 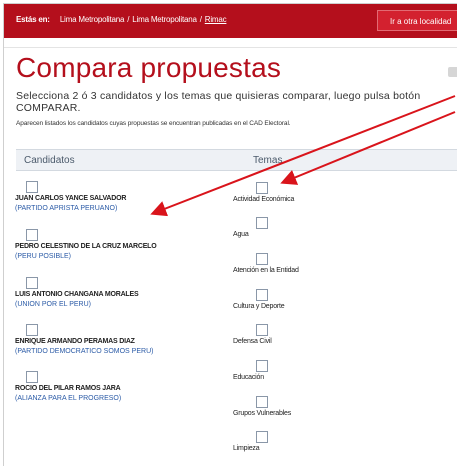 I want to click on page-title: Compara propuestas, so click(x=149, y=67).